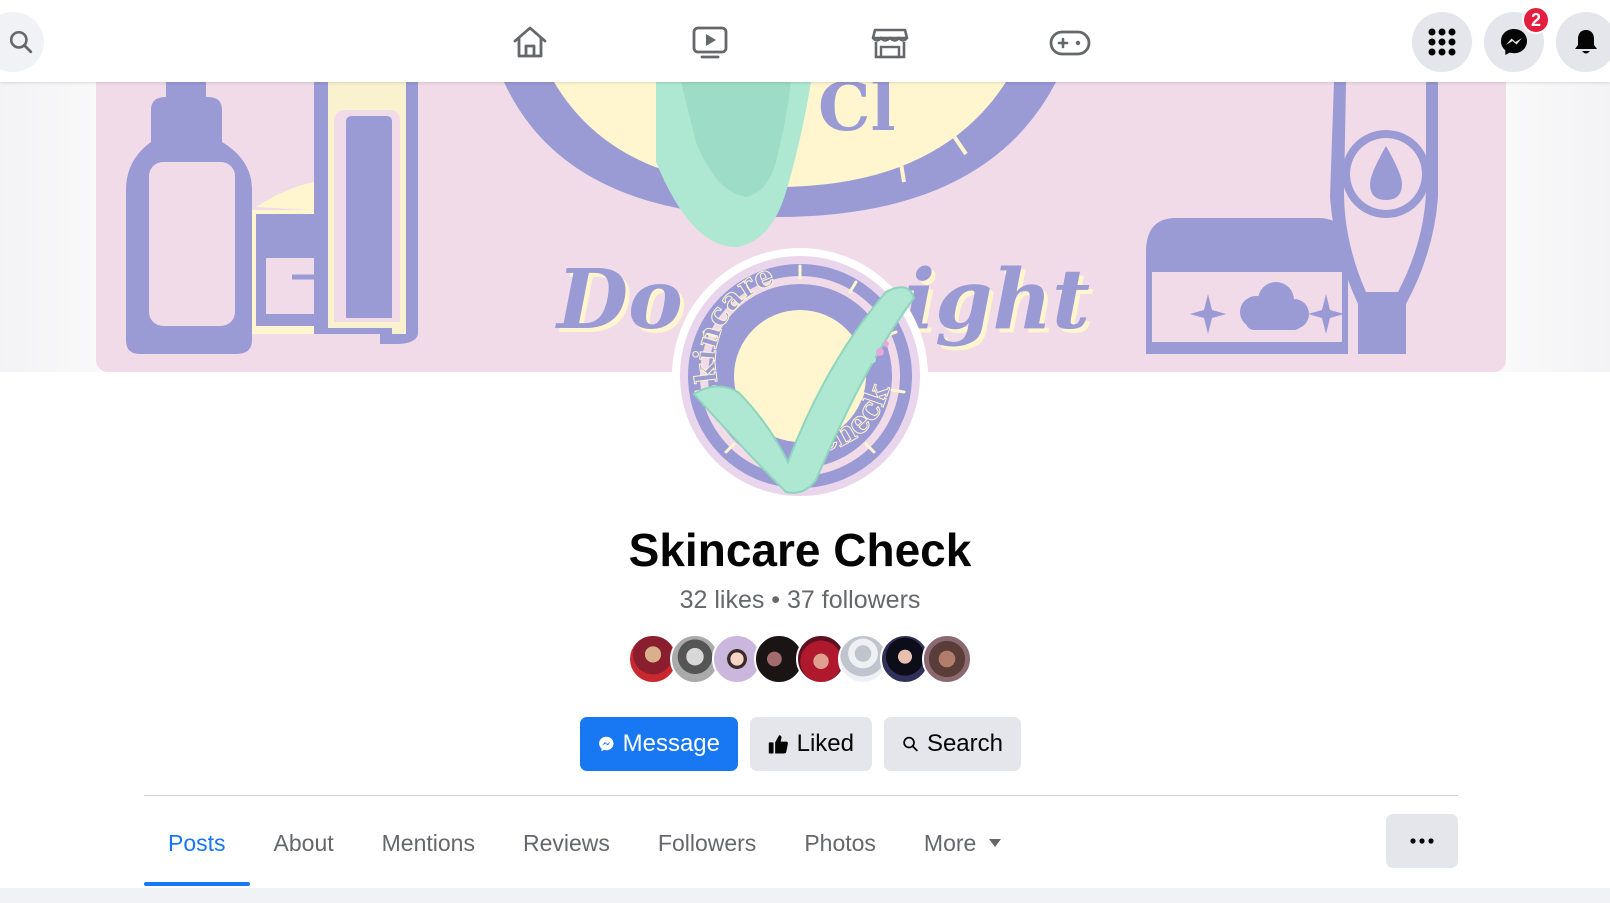 Image resolution: width=1610 pixels, height=903 pixels. Describe the element at coordinates (801, 795) in the screenshot. I see `section-divider` at that location.